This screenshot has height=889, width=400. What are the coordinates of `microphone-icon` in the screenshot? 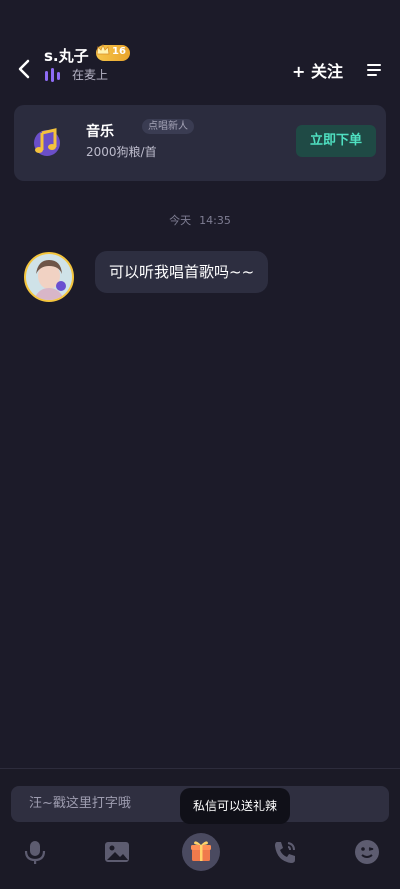 It's located at (35, 852).